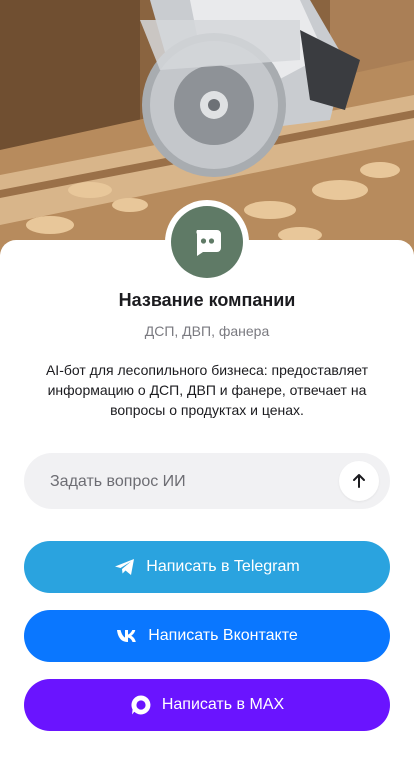  What do you see at coordinates (125, 567) in the screenshot?
I see `telegram-icon` at bounding box center [125, 567].